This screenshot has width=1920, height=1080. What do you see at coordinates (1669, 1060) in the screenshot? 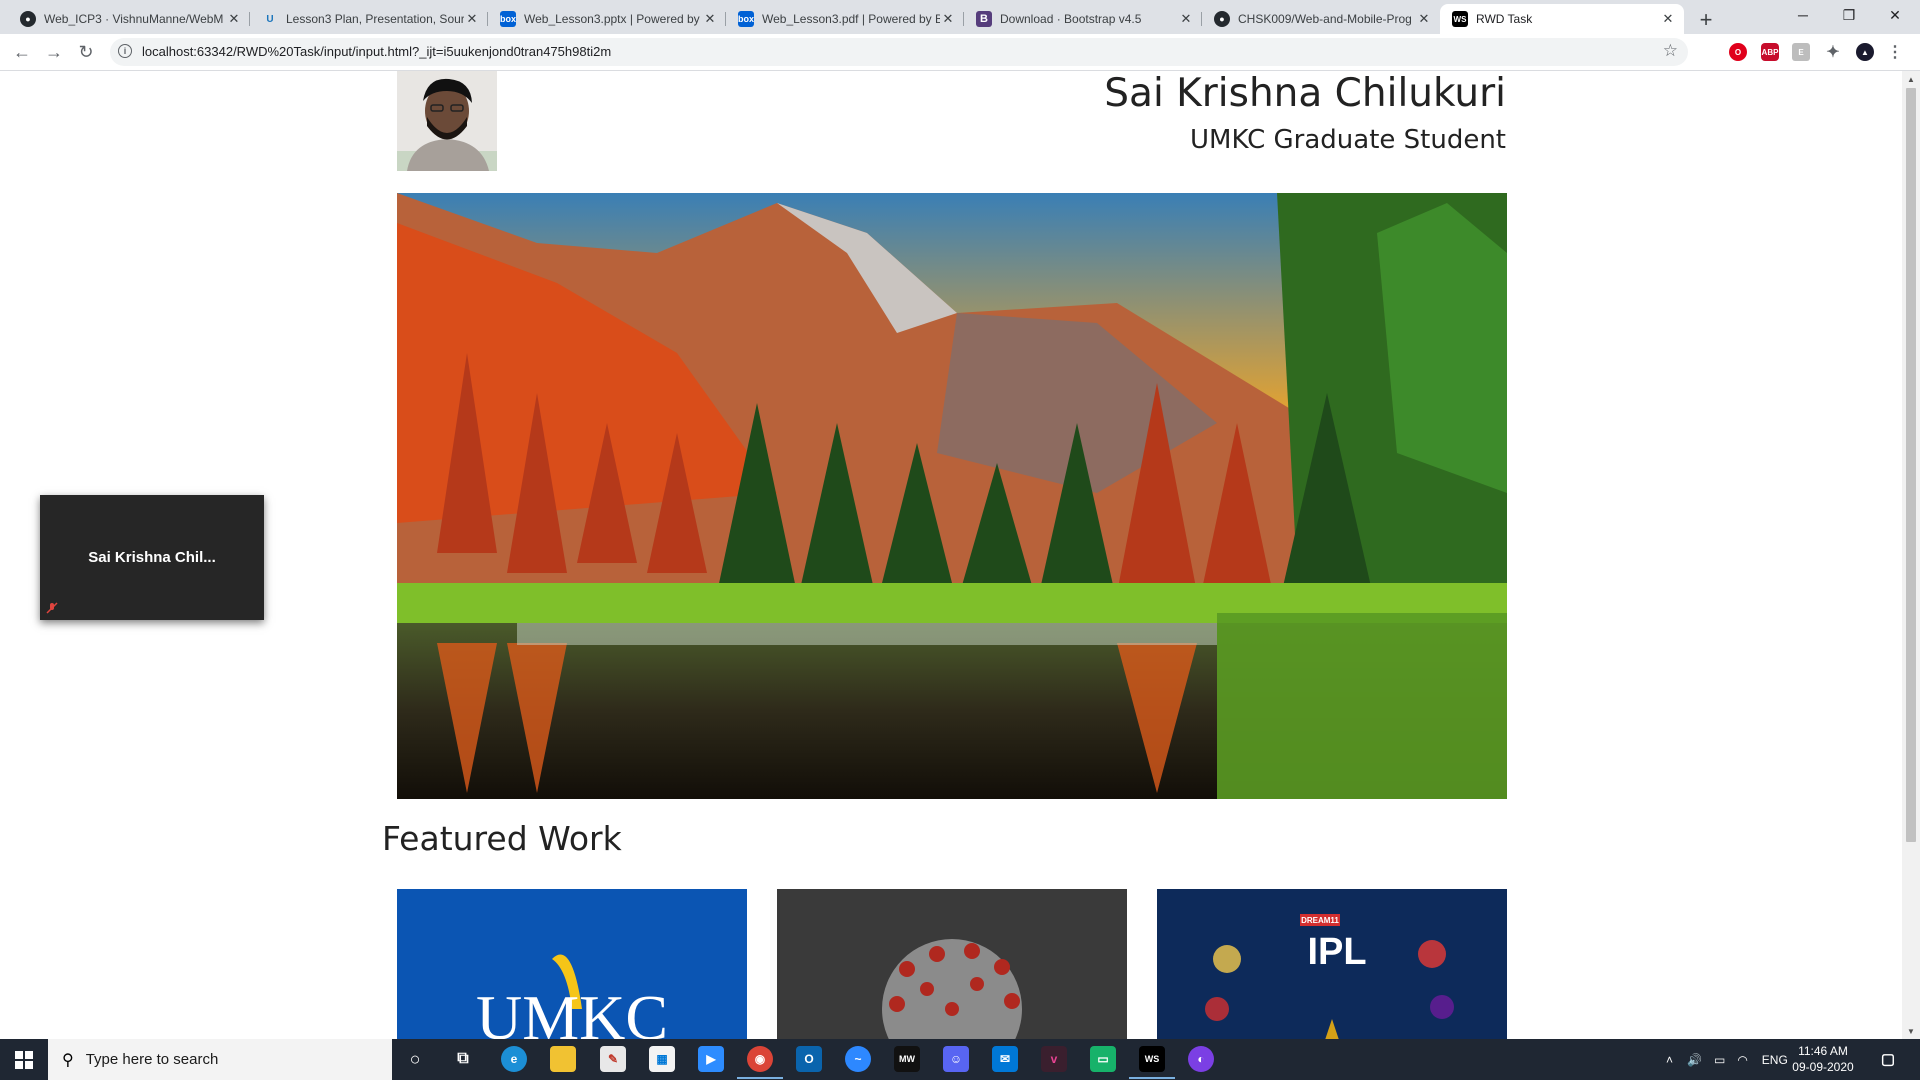
I see `show-hidden-icons-icon: ˄` at bounding box center [1669, 1060].